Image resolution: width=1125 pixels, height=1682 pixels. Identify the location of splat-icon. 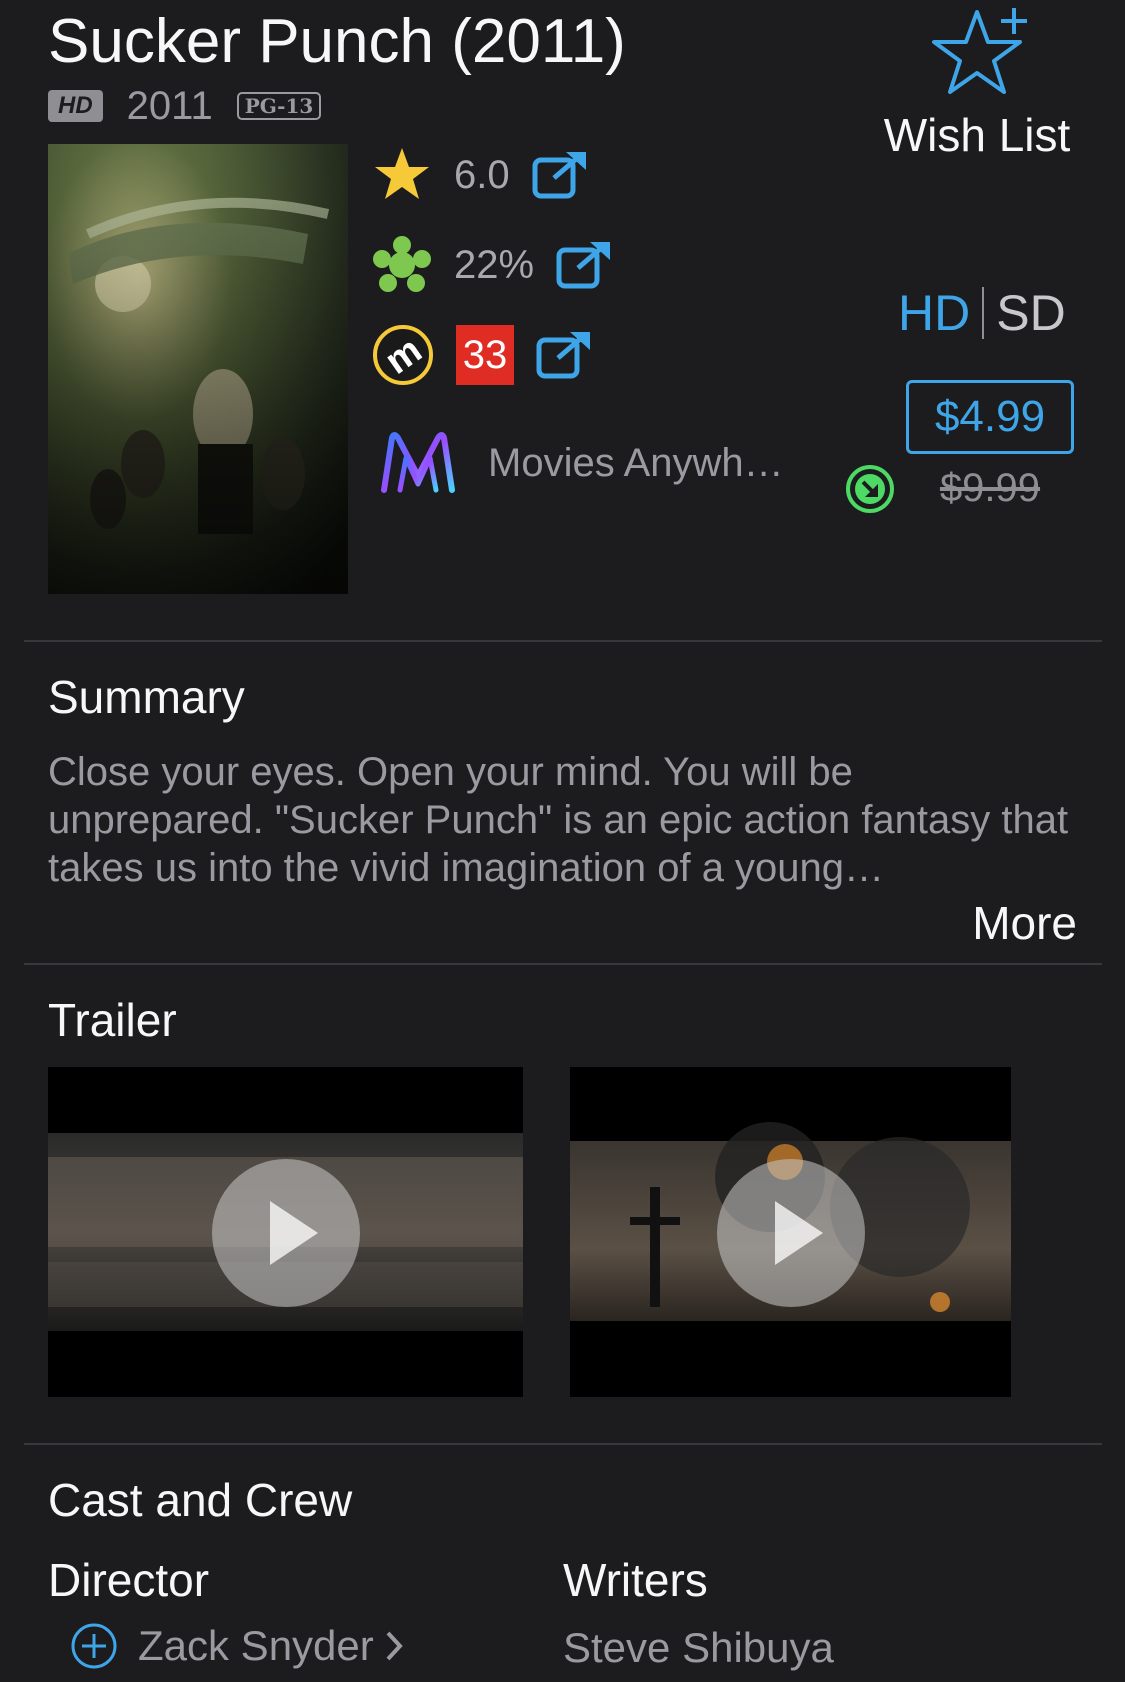
(402, 264).